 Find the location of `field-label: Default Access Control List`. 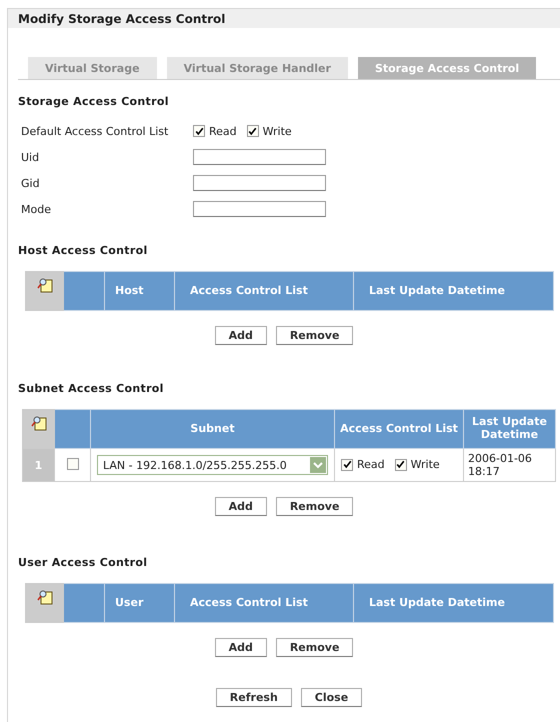

field-label: Default Access Control List is located at coordinates (95, 131).